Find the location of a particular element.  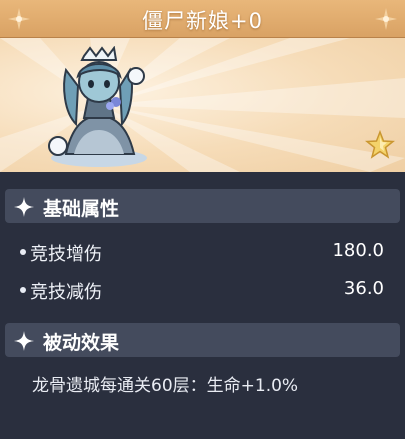

stat-row: 竞技减伤 36.0 is located at coordinates (204, 290).